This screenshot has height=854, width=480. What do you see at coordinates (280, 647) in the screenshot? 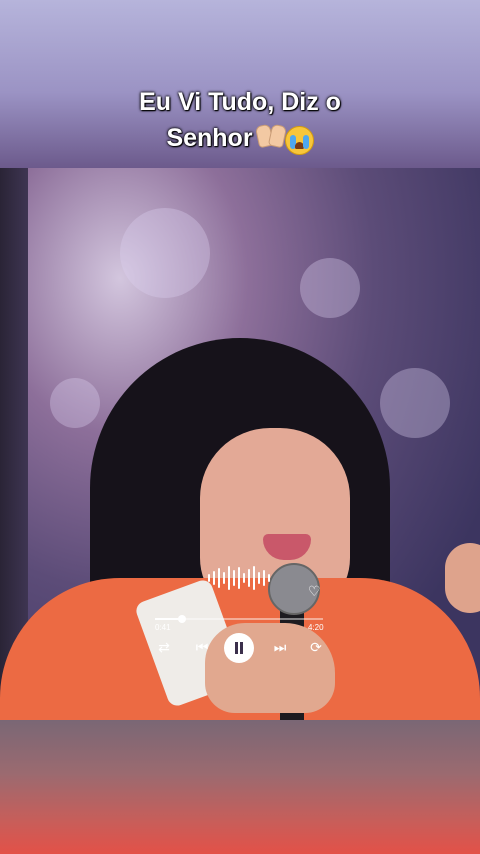
I see `next-icon: ⏭` at bounding box center [280, 647].